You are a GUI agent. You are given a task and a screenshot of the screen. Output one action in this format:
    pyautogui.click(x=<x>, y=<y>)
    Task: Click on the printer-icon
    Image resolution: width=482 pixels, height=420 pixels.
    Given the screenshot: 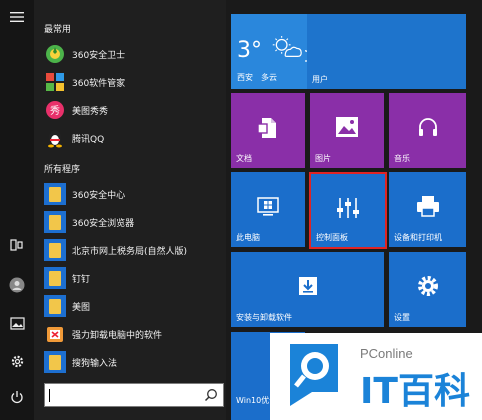 What is the action you would take?
    pyautogui.click(x=427, y=206)
    